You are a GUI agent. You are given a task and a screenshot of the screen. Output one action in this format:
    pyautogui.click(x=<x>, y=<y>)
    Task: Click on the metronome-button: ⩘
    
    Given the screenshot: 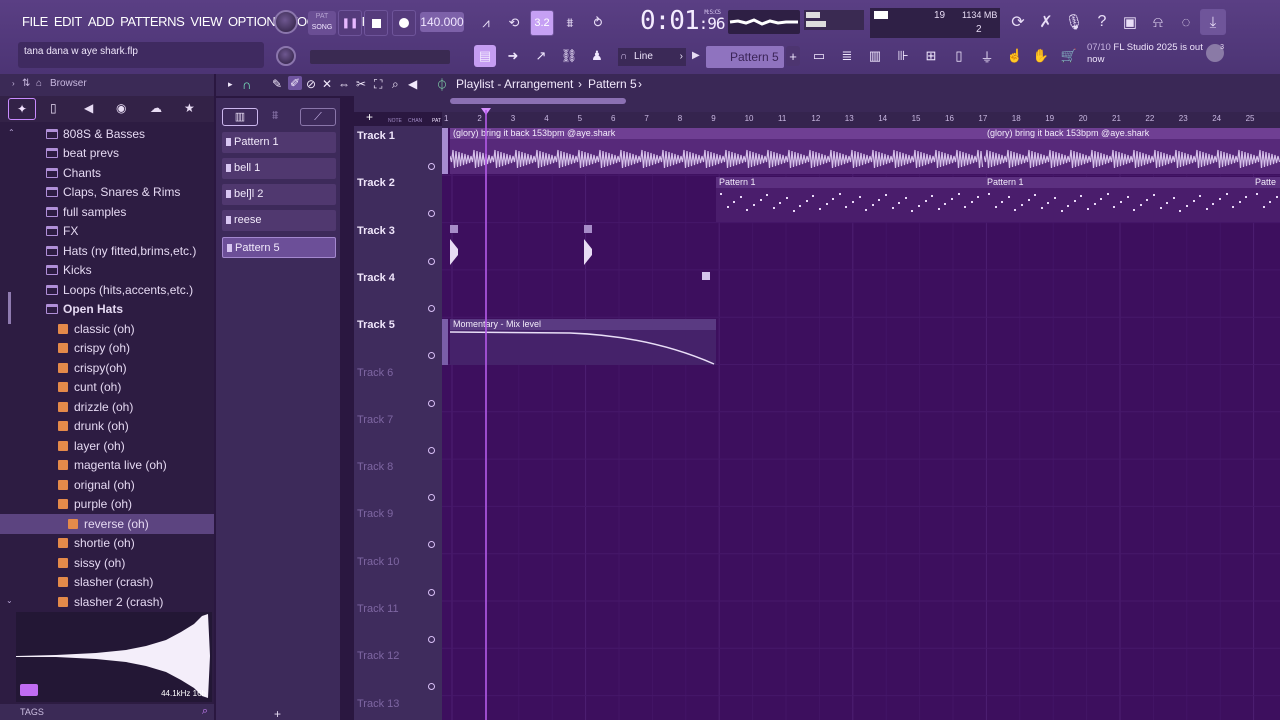 What is the action you would take?
    pyautogui.click(x=486, y=23)
    